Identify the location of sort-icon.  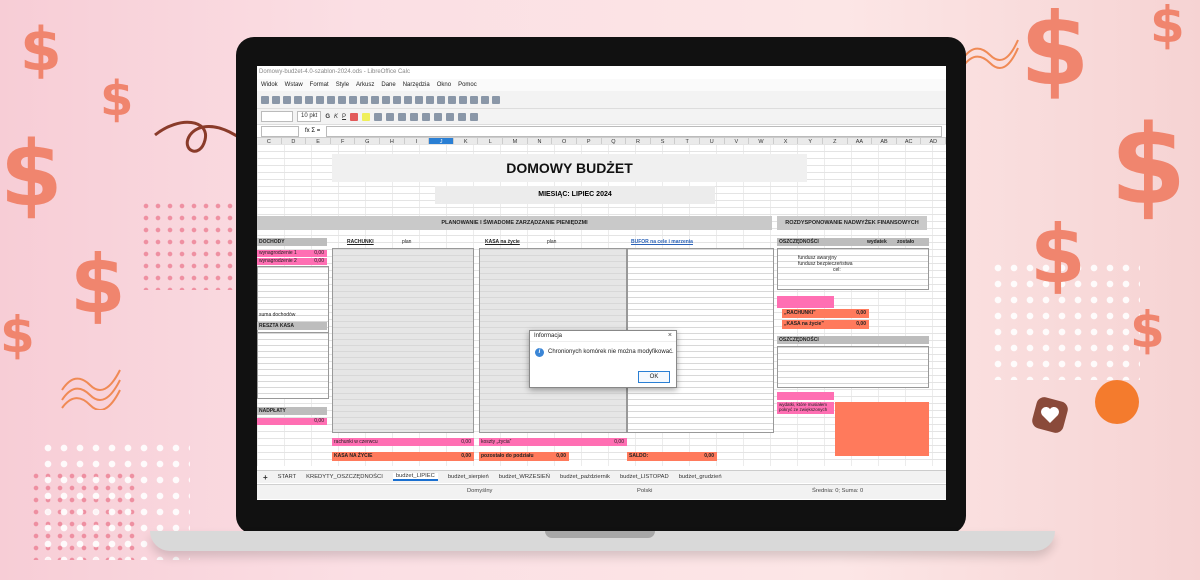
(386, 99).